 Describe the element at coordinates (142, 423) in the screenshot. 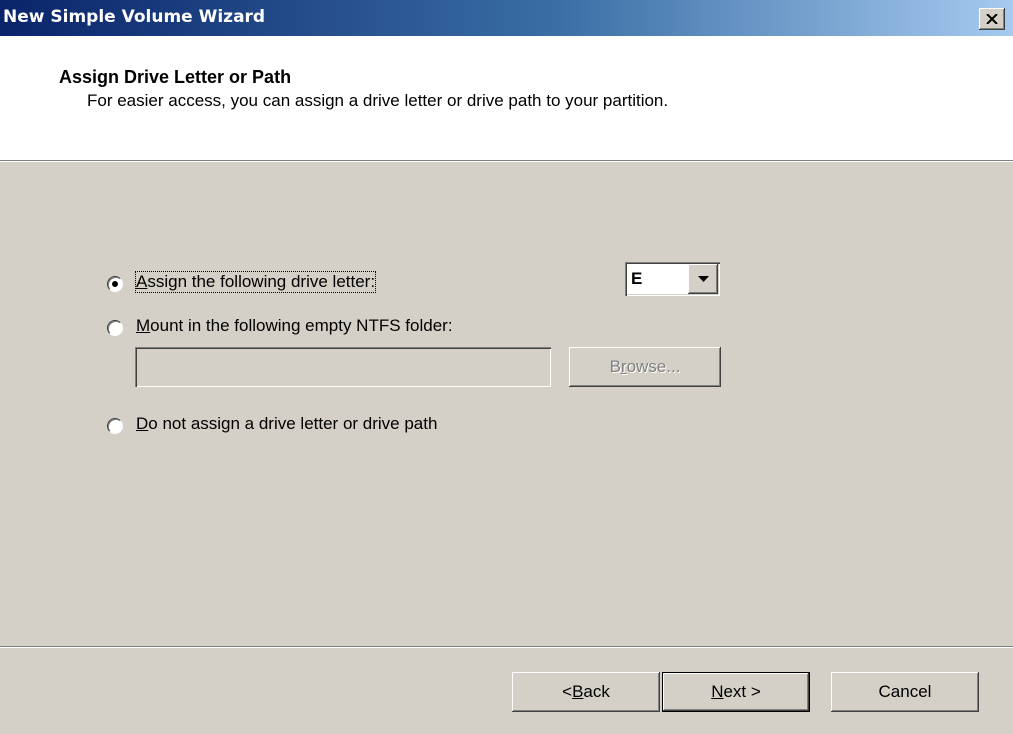

I see `access-key: D` at that location.